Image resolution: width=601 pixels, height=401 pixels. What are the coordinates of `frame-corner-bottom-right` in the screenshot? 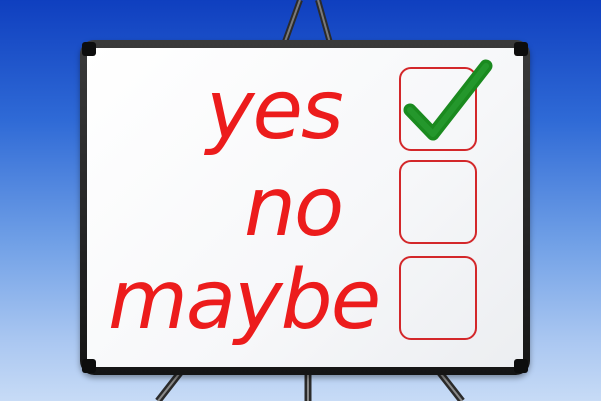 It's located at (521, 366).